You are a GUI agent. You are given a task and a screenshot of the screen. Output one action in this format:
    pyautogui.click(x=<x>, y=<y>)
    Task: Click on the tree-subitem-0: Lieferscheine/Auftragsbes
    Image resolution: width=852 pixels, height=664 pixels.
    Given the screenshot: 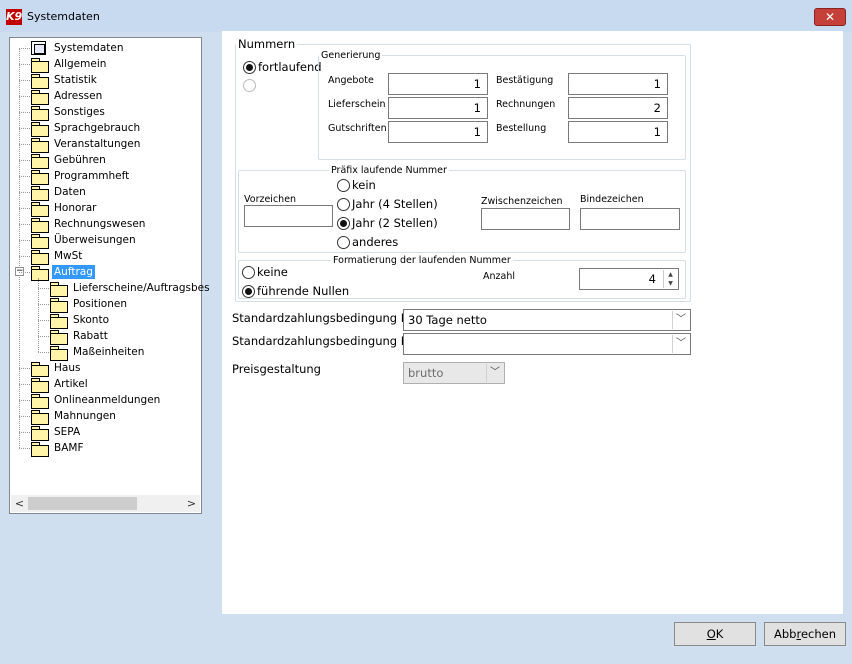 What is the action you would take?
    pyautogui.click(x=131, y=288)
    